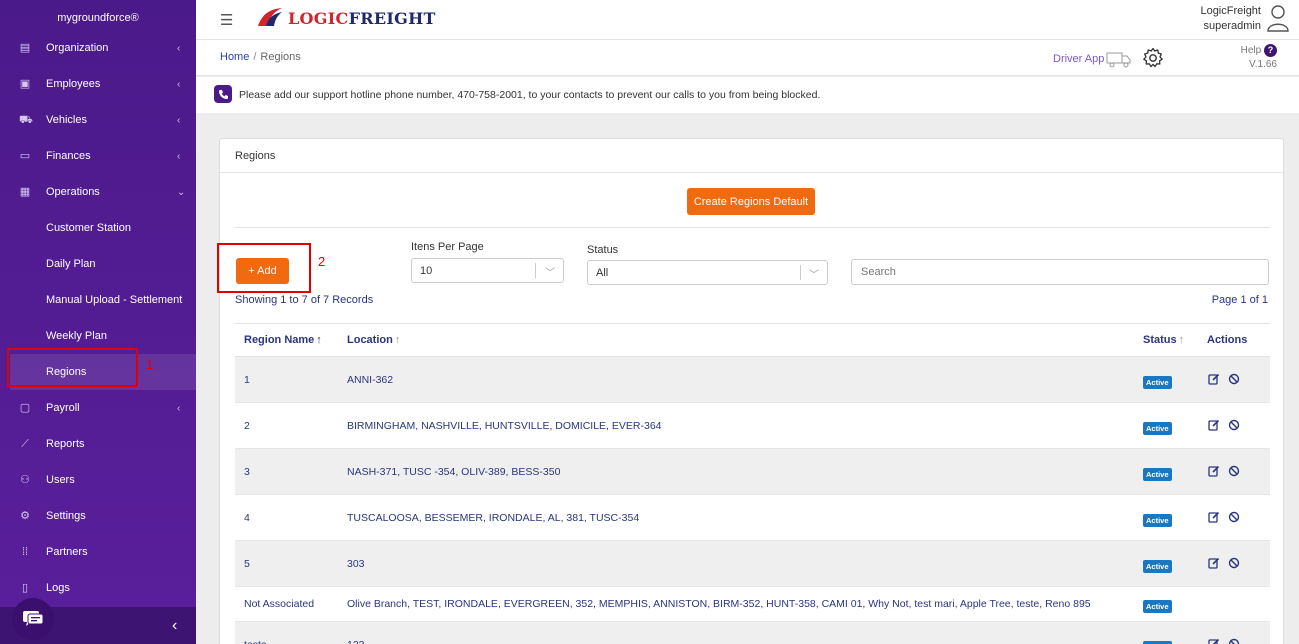  I want to click on building-icon: ▤, so click(25, 48).